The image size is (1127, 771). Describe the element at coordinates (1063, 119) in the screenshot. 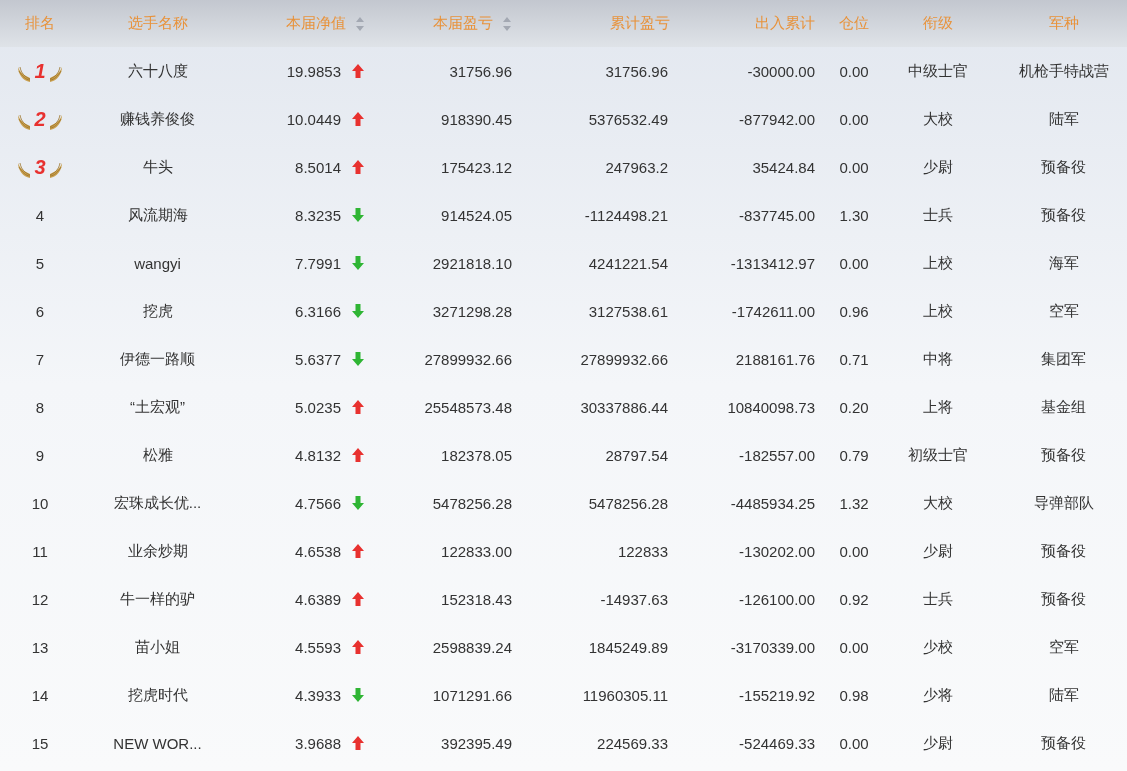

I see `branch-name: 陆军` at that location.